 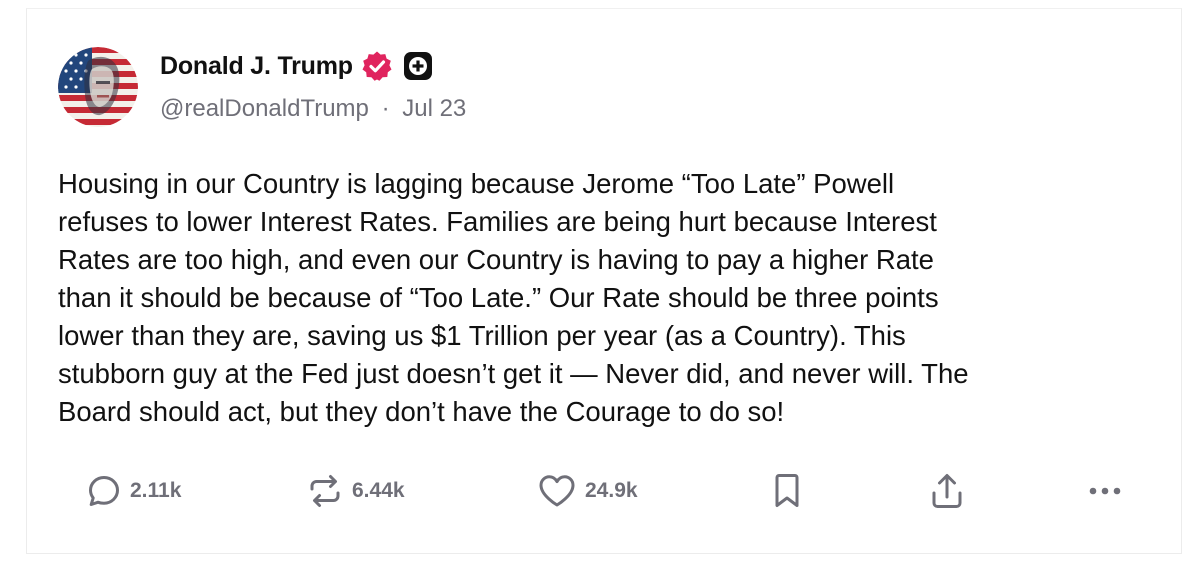 I want to click on like-count: 24.9k, so click(x=611, y=490).